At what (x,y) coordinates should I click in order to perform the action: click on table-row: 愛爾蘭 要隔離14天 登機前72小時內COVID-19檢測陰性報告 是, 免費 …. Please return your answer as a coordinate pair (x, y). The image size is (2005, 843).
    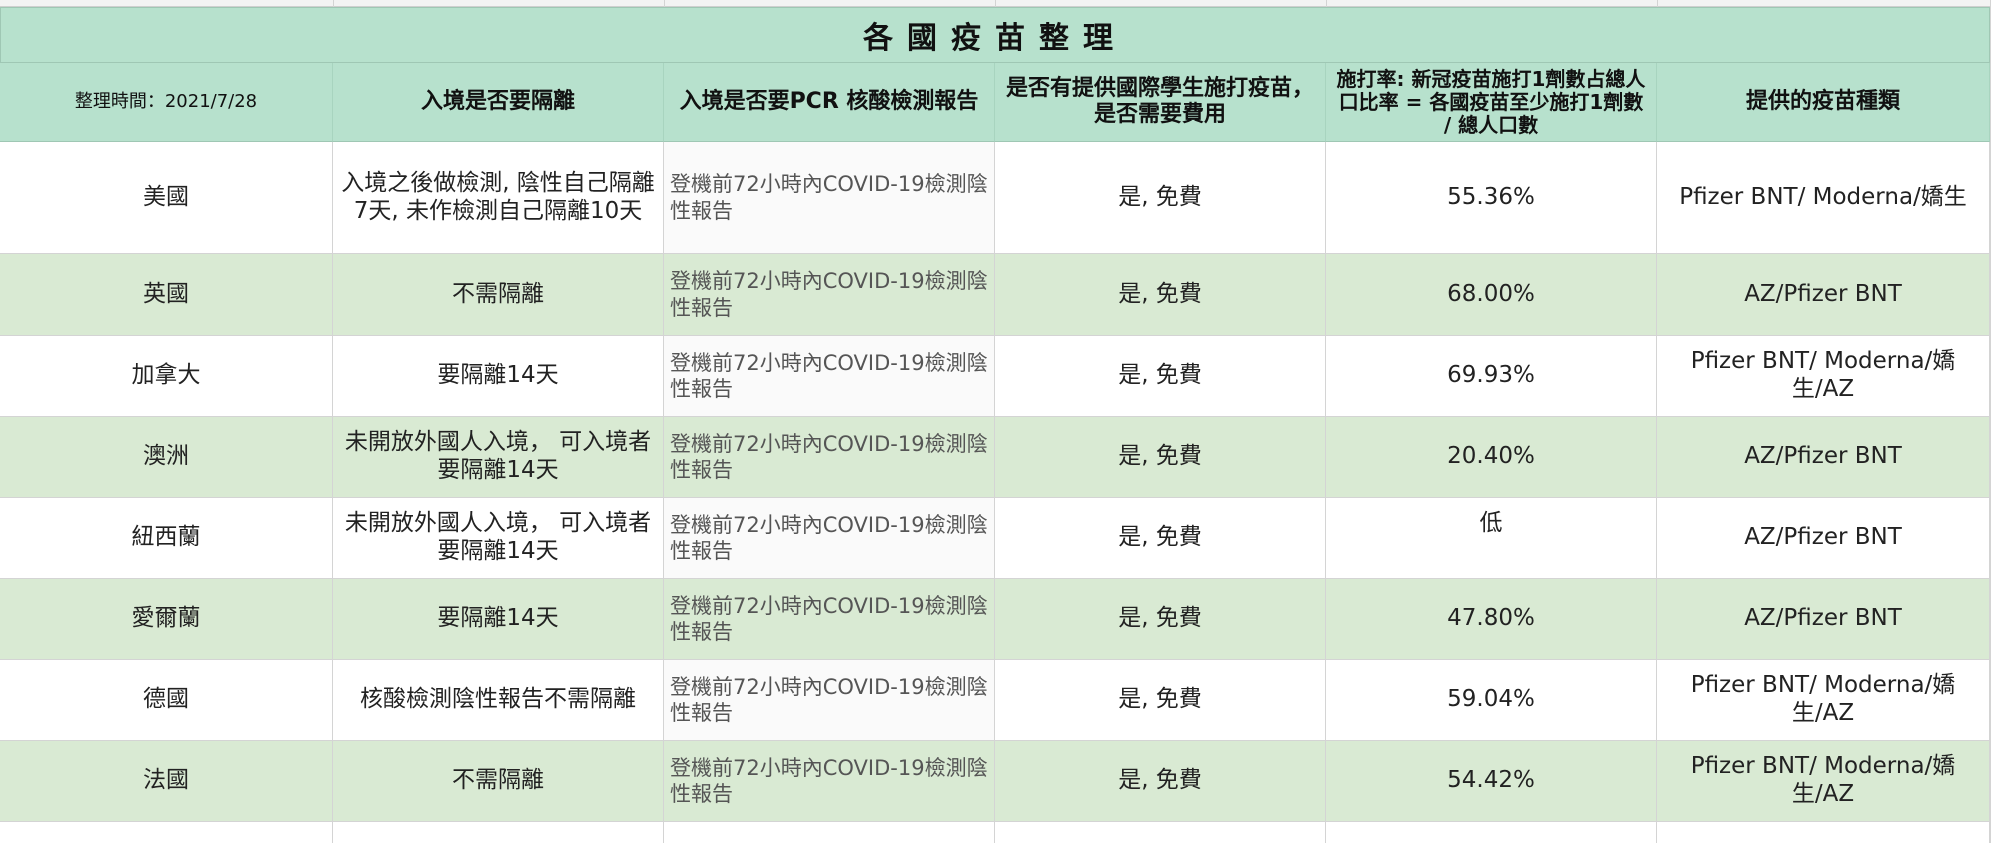
    Looking at the image, I should click on (995, 619).